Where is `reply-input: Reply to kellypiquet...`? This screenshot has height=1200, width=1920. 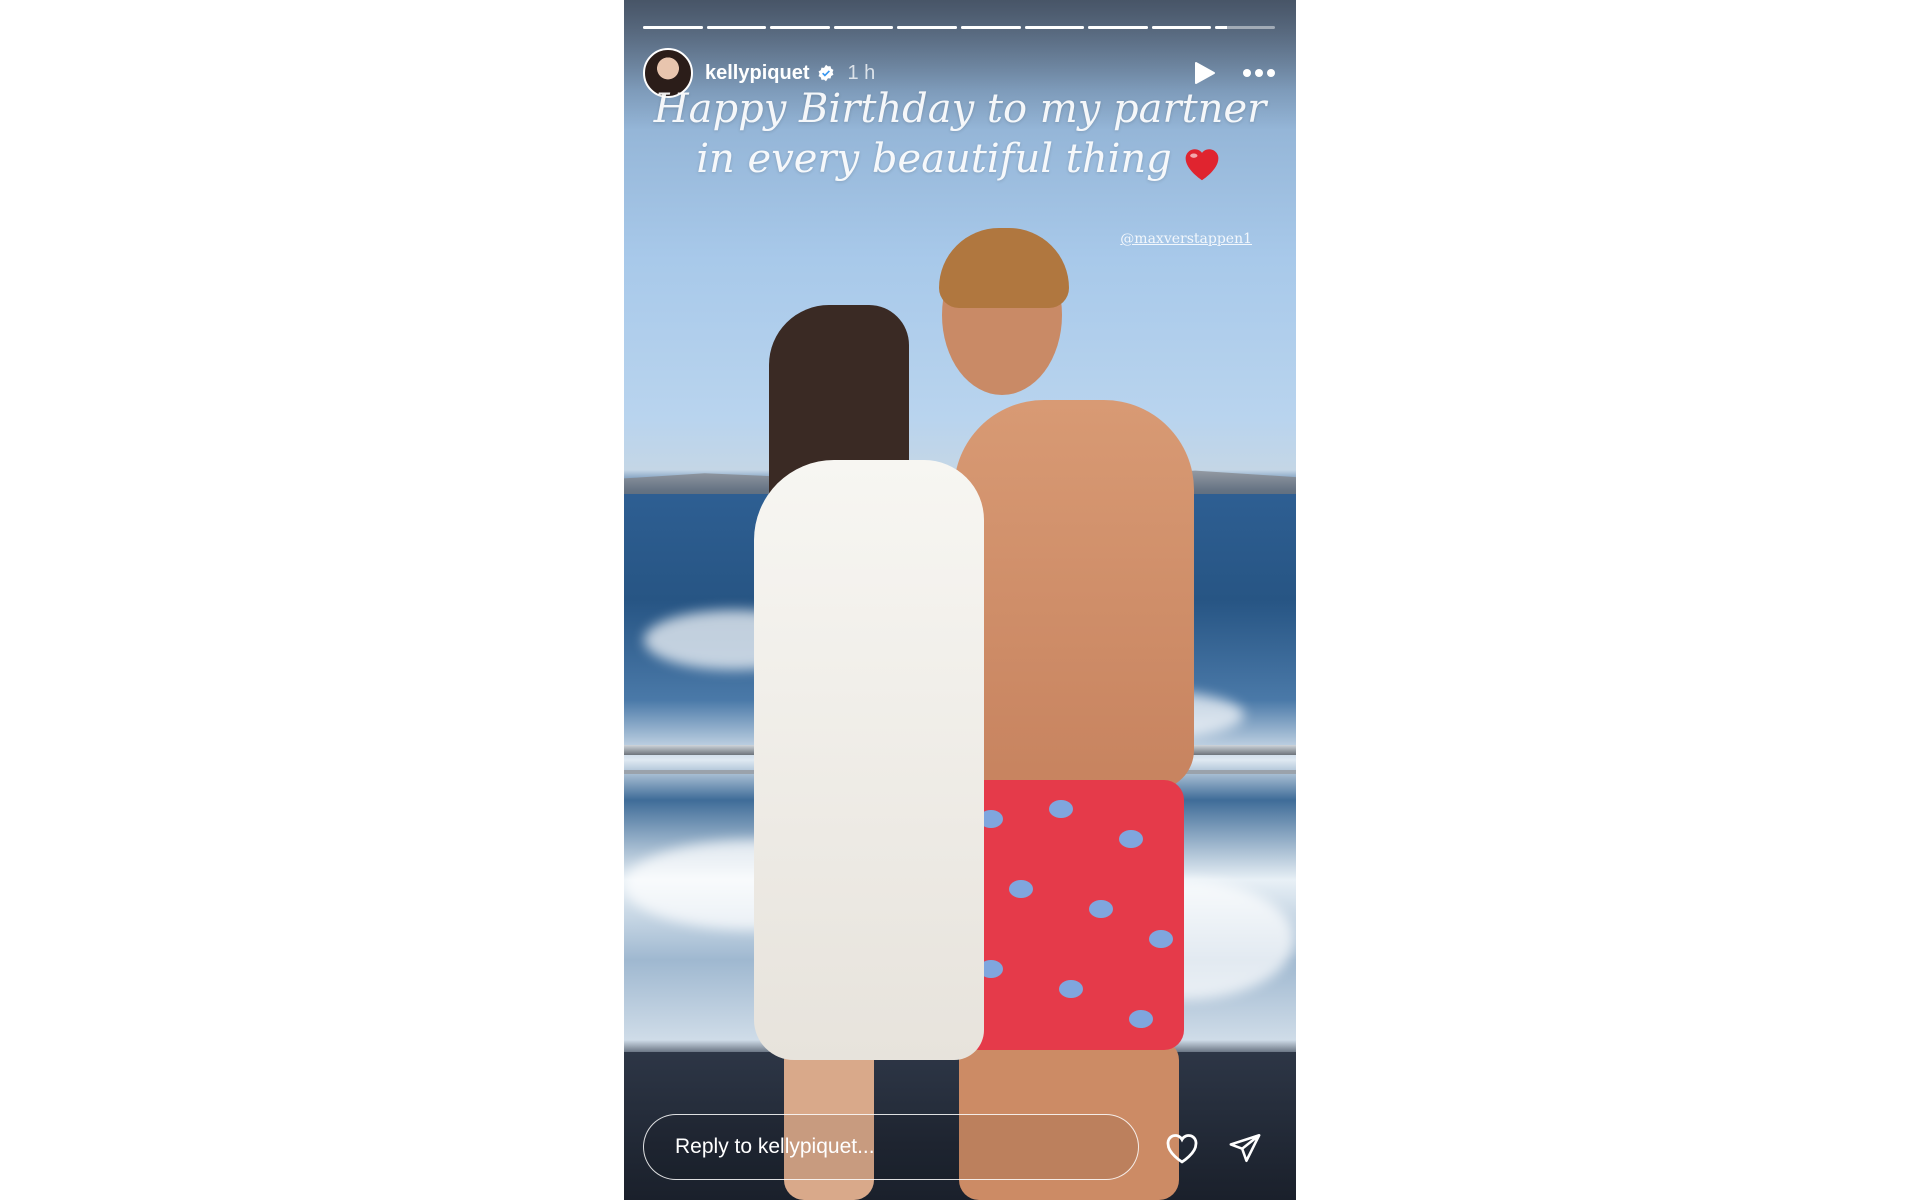
reply-input: Reply to kellypiquet... is located at coordinates (891, 1147).